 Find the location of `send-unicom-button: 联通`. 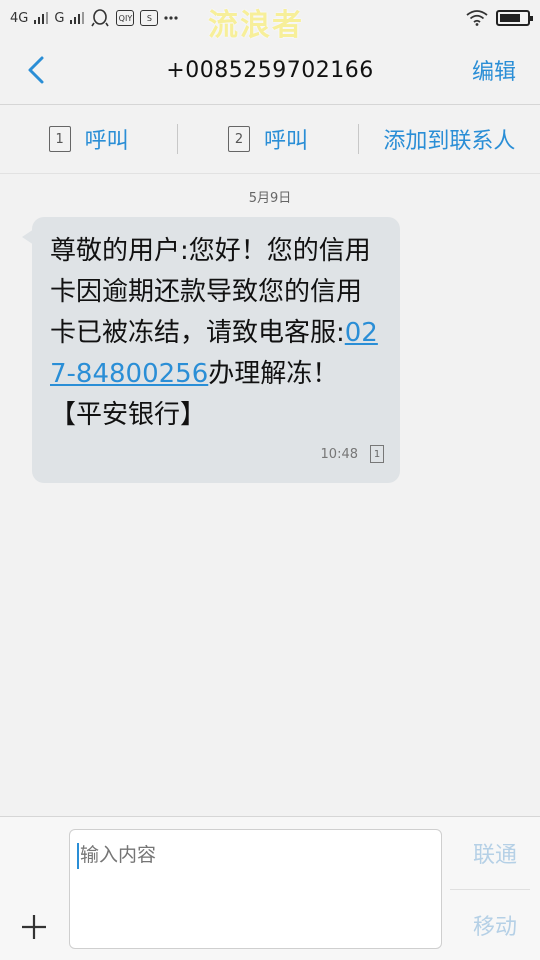

send-unicom-button: 联通 is located at coordinates (495, 853).